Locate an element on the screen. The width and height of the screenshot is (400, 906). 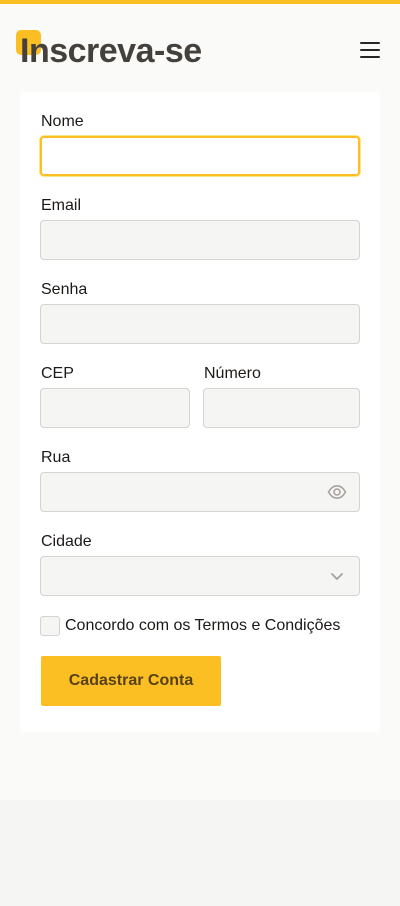
chevron-down-icon is located at coordinates (337, 576).